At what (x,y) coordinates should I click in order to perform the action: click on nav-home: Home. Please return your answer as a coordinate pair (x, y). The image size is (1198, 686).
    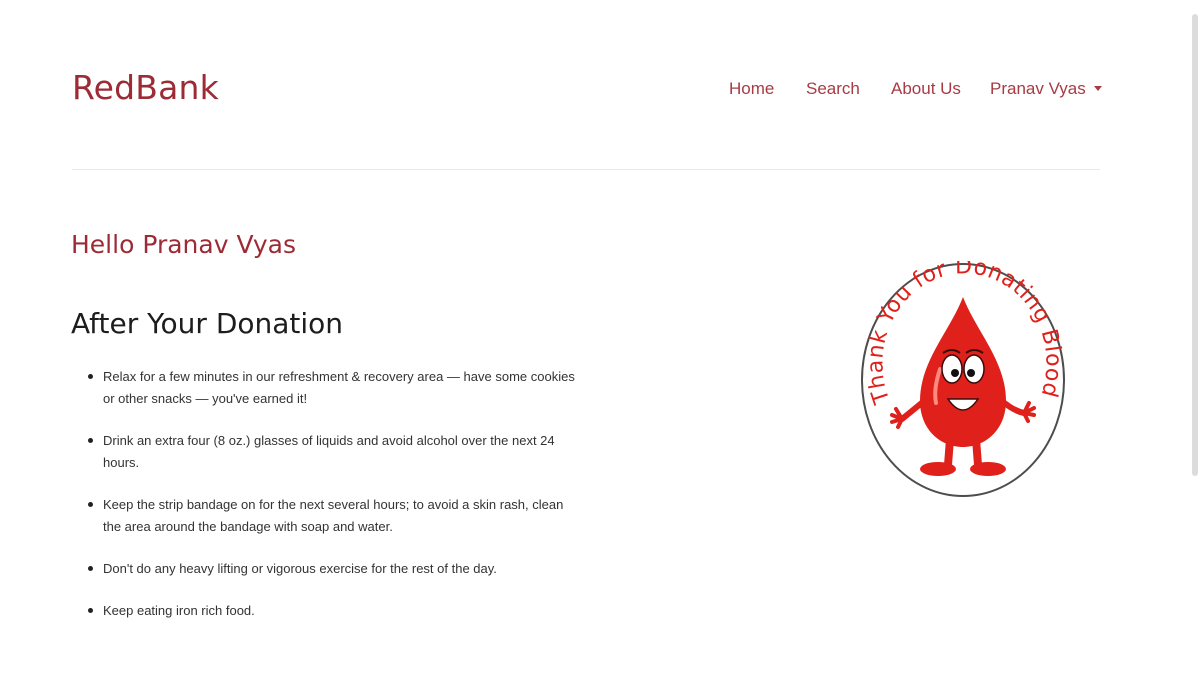
    Looking at the image, I should click on (751, 89).